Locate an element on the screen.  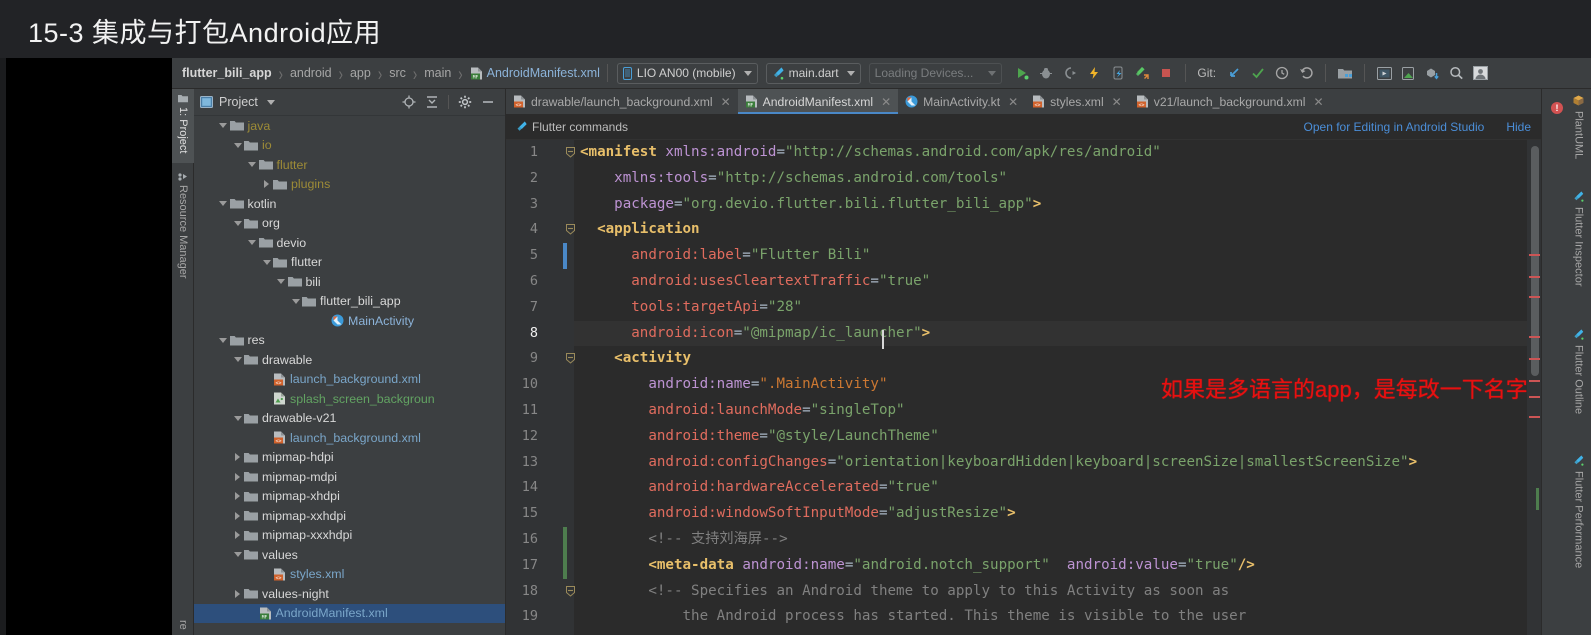
git-history-button is located at coordinates (1282, 73).